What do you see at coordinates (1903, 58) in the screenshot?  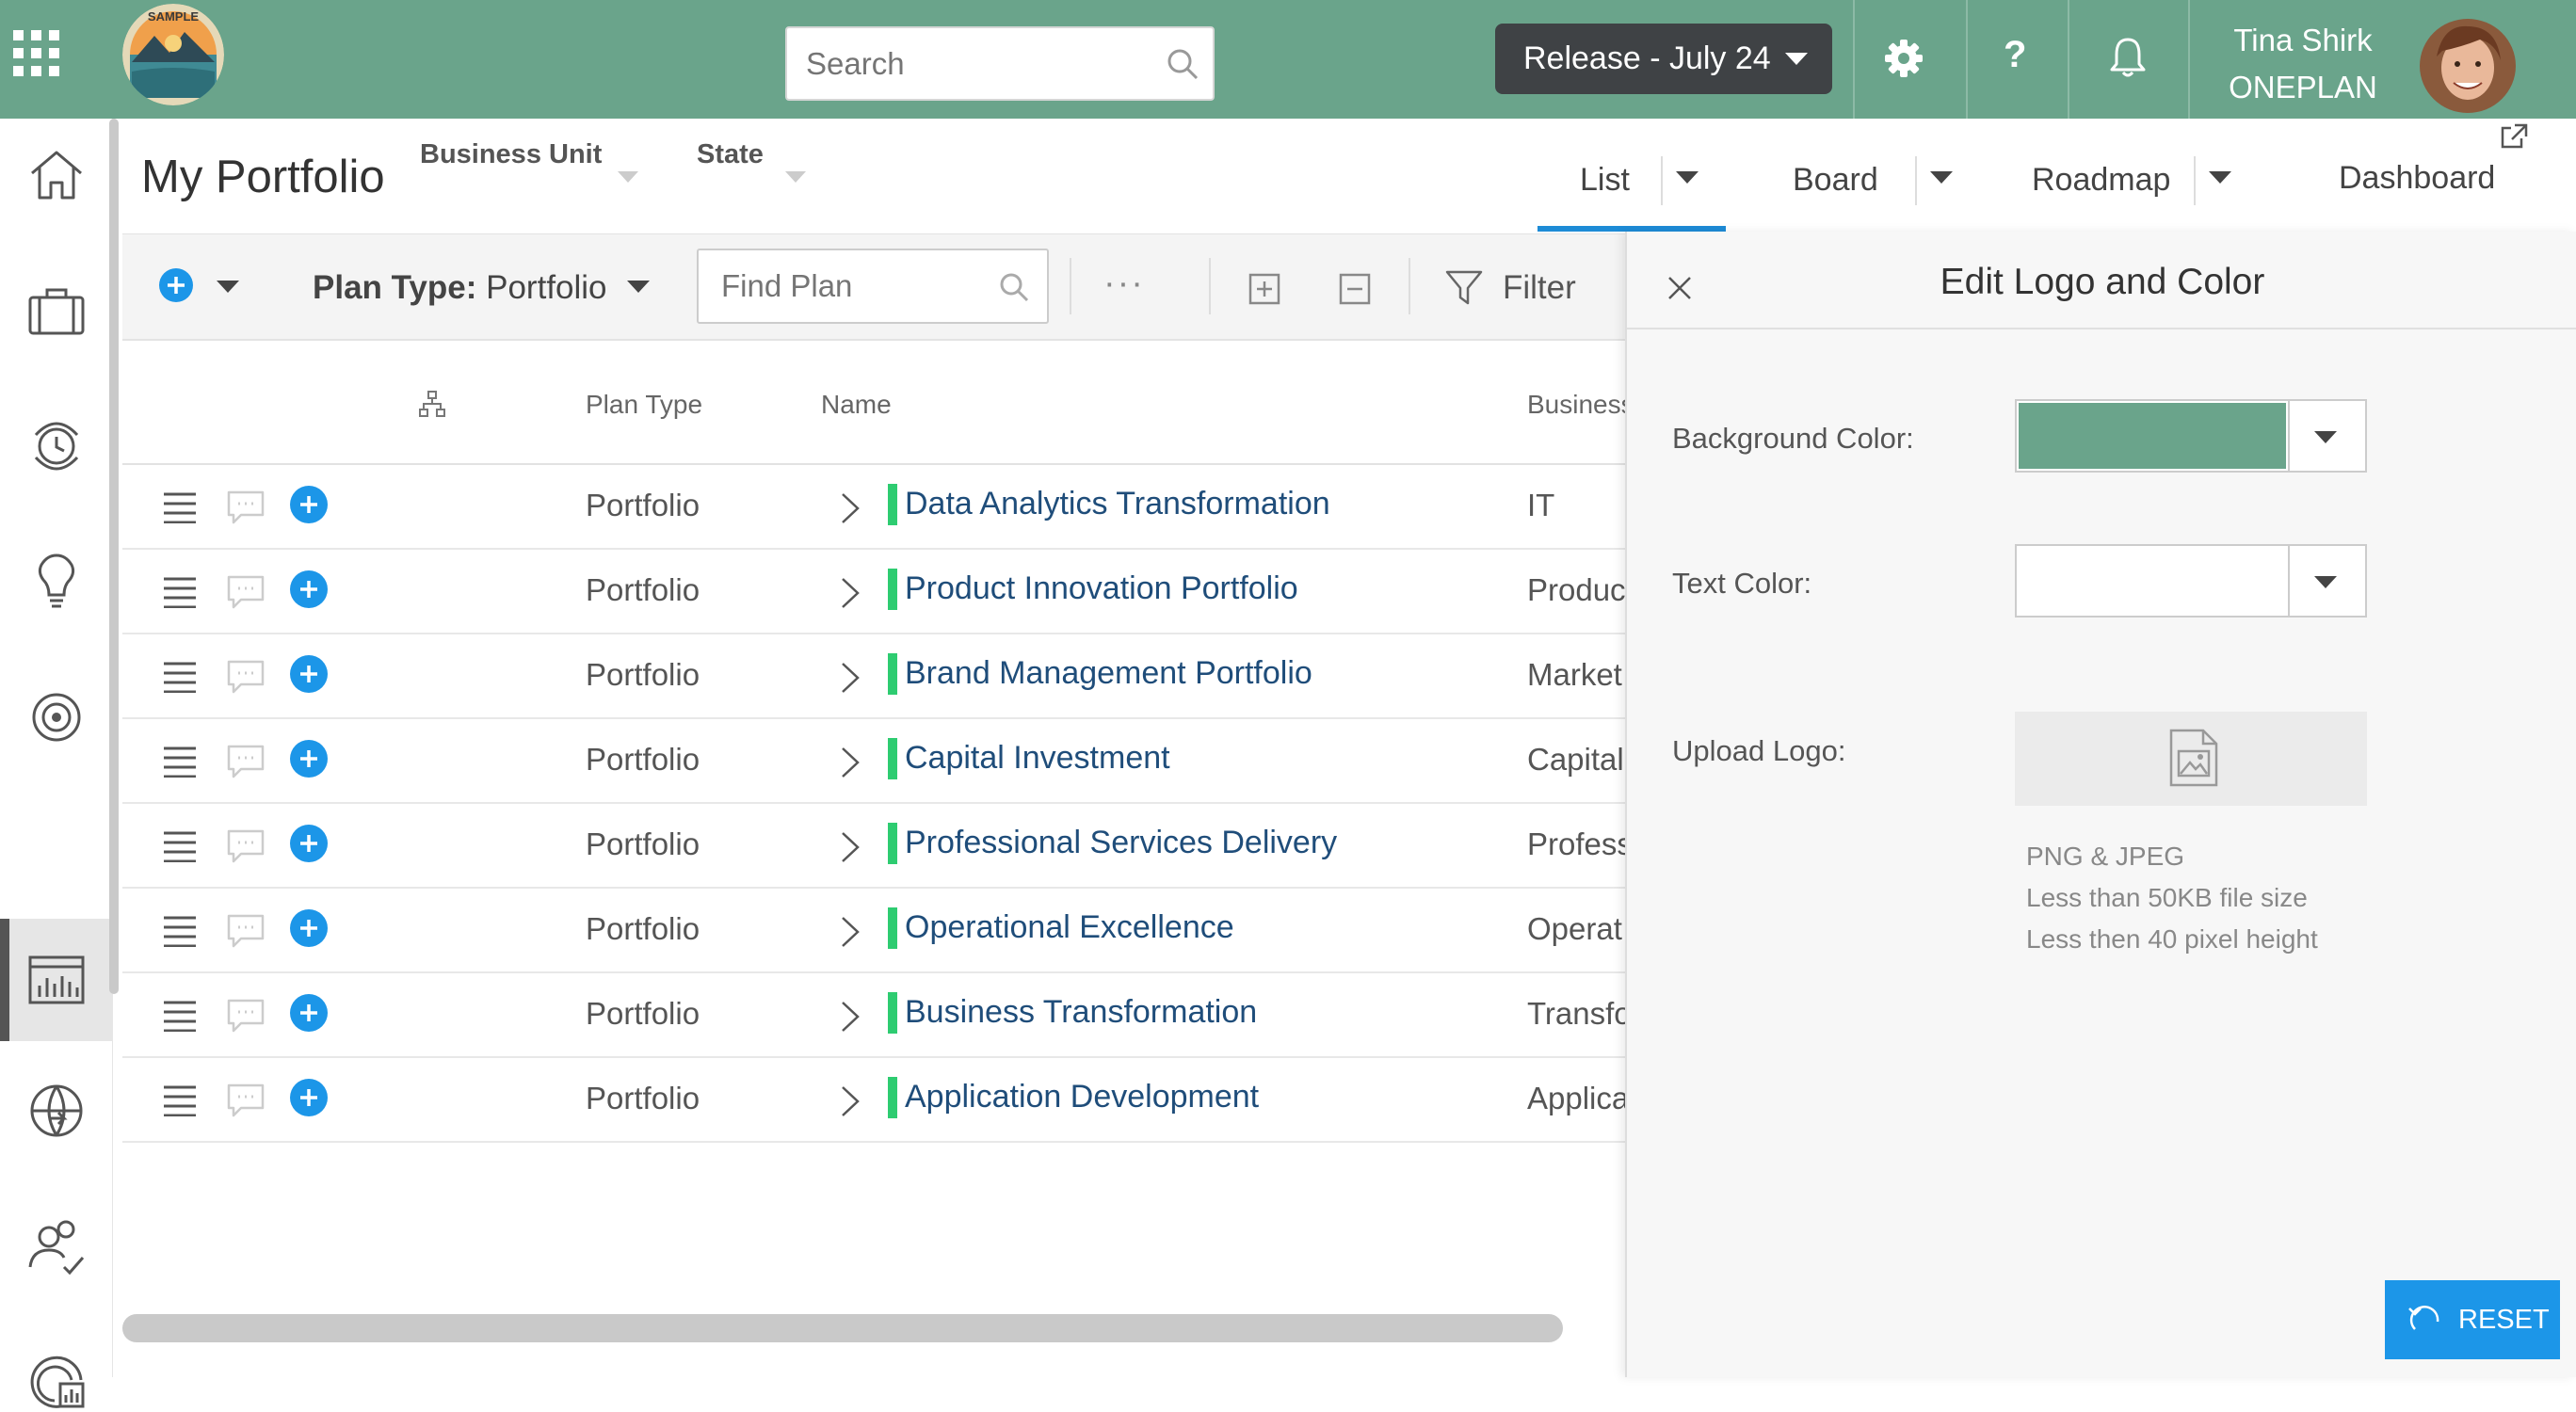 I see `gear-icon` at bounding box center [1903, 58].